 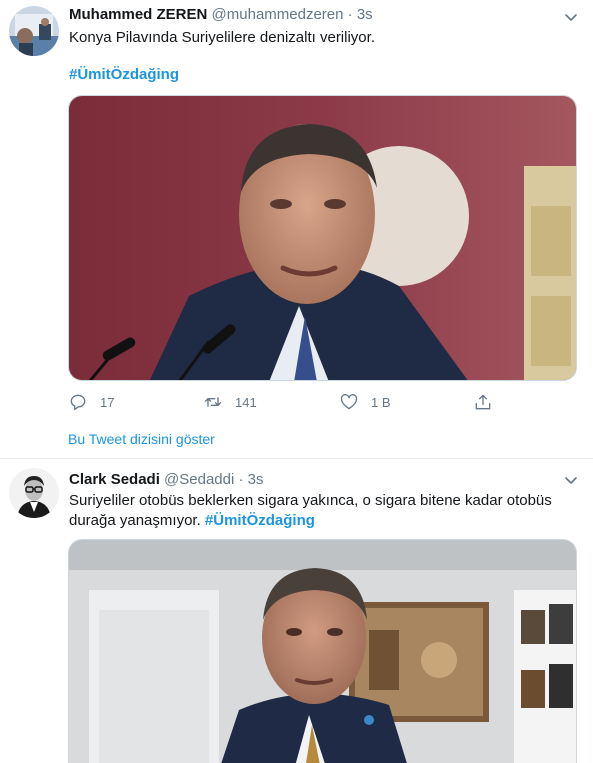 What do you see at coordinates (107, 402) in the screenshot?
I see `reply-count: 17` at bounding box center [107, 402].